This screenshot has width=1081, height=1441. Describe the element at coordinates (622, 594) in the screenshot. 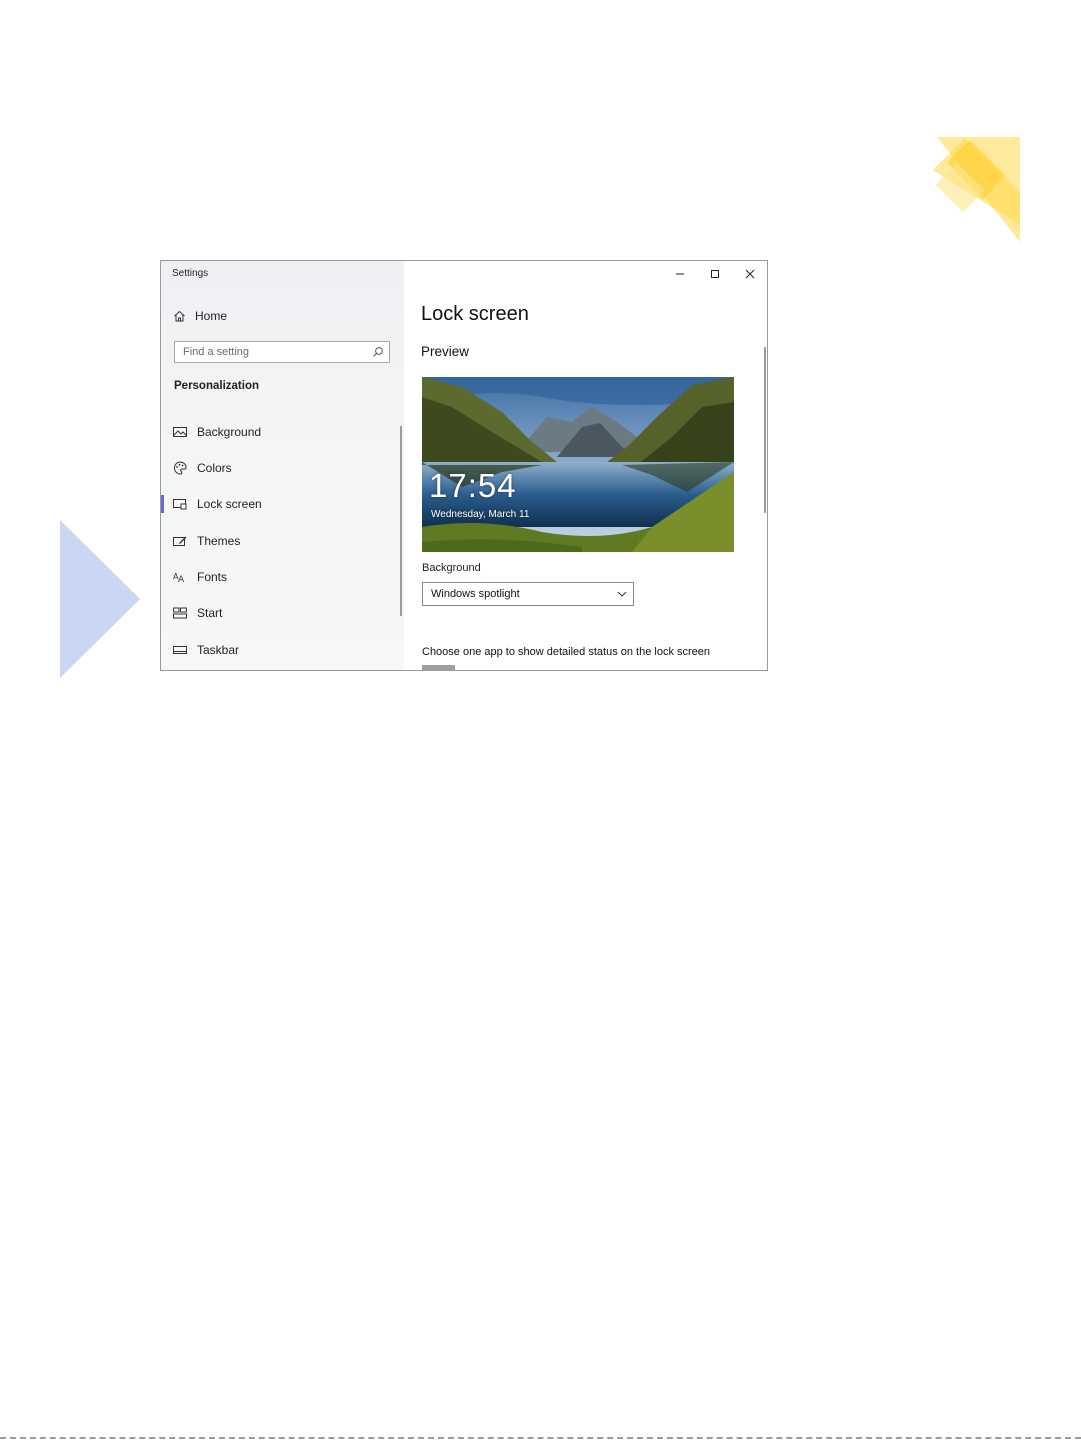

I see `chevron-down-icon` at that location.